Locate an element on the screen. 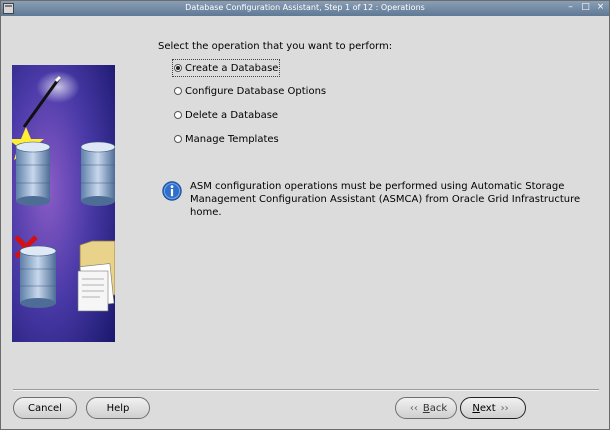  option-configure-database-options: Configure Database Options is located at coordinates (250, 91).